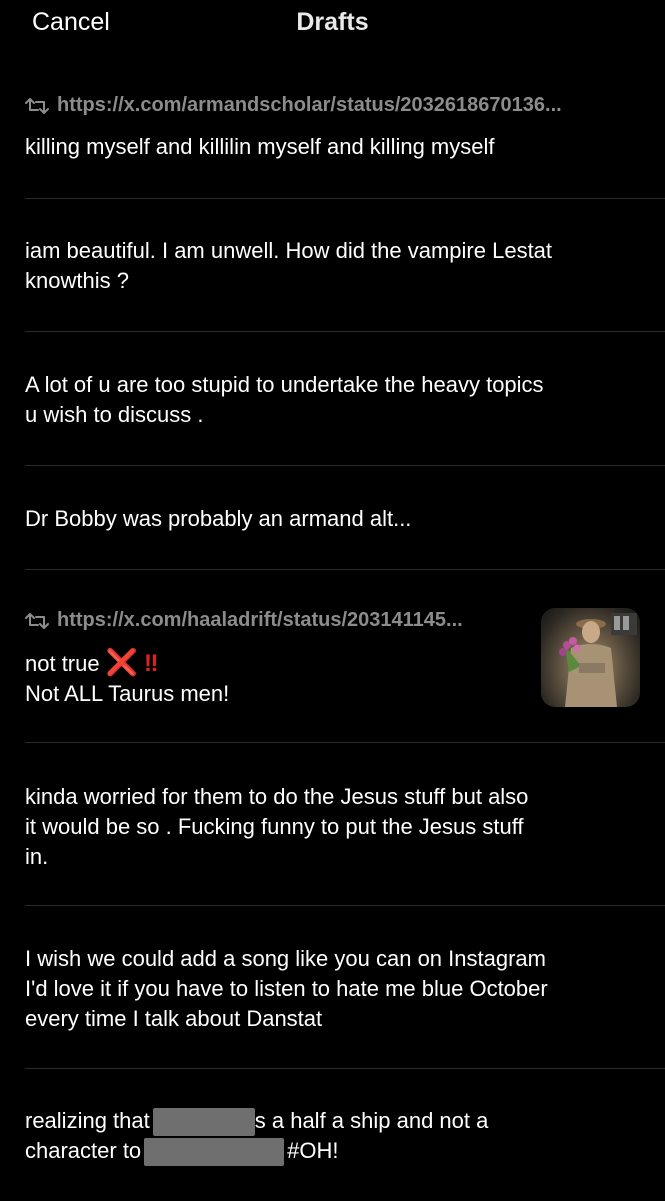 This screenshot has width=665, height=1201. I want to click on cancel-button: Cancel, so click(71, 22).